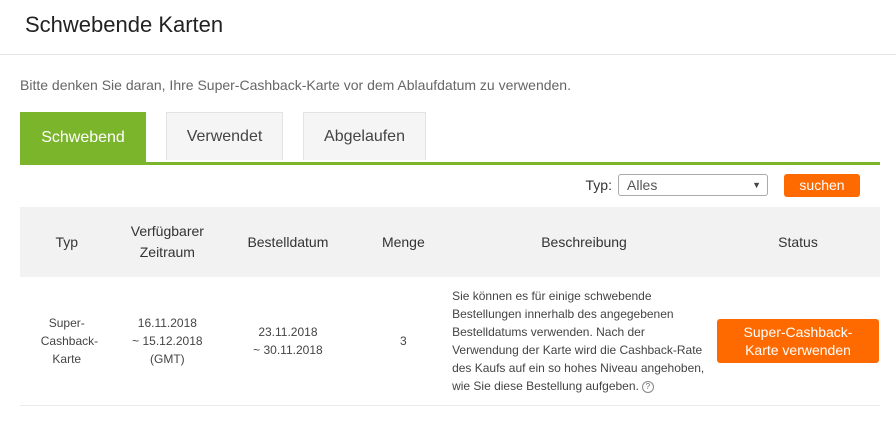 The height and width of the screenshot is (435, 896). Describe the element at coordinates (167, 242) in the screenshot. I see `column-header-period: Verfügbarer Zeitraum` at that location.